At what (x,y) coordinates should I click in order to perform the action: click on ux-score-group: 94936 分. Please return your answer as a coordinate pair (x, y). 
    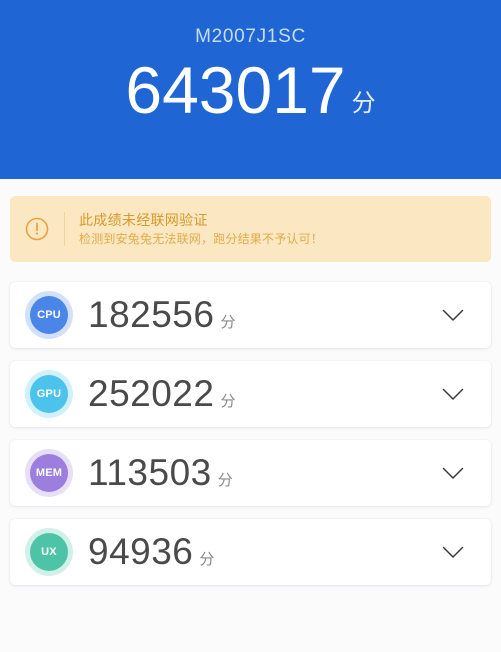
    Looking at the image, I should click on (151, 552).